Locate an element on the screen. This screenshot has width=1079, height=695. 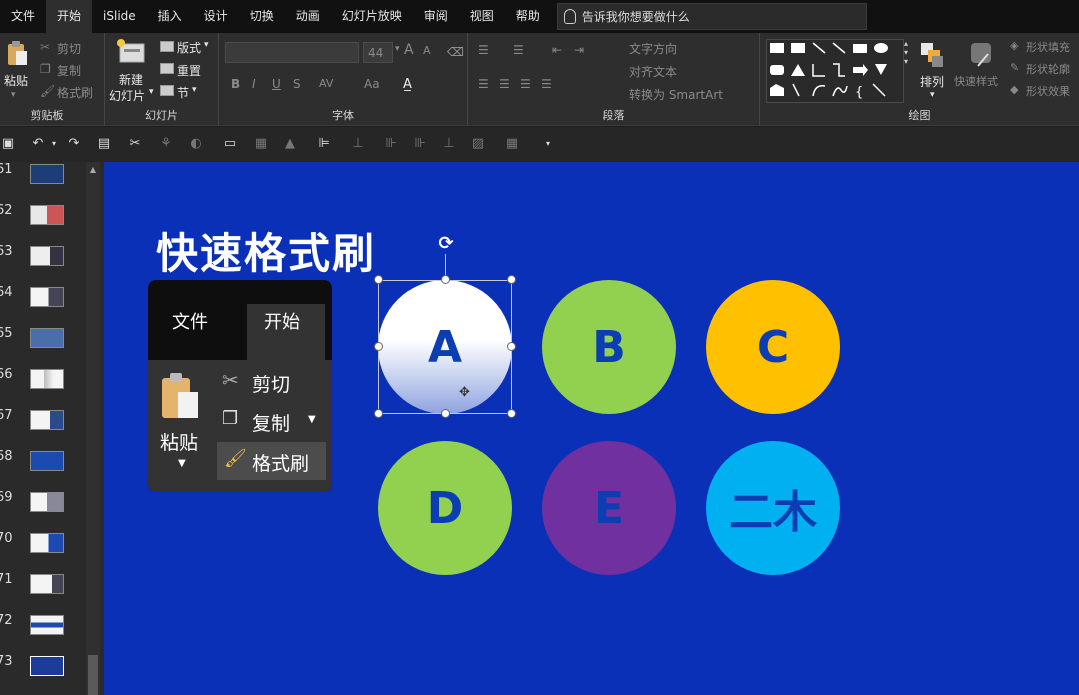
section-icon is located at coordinates (167, 90).